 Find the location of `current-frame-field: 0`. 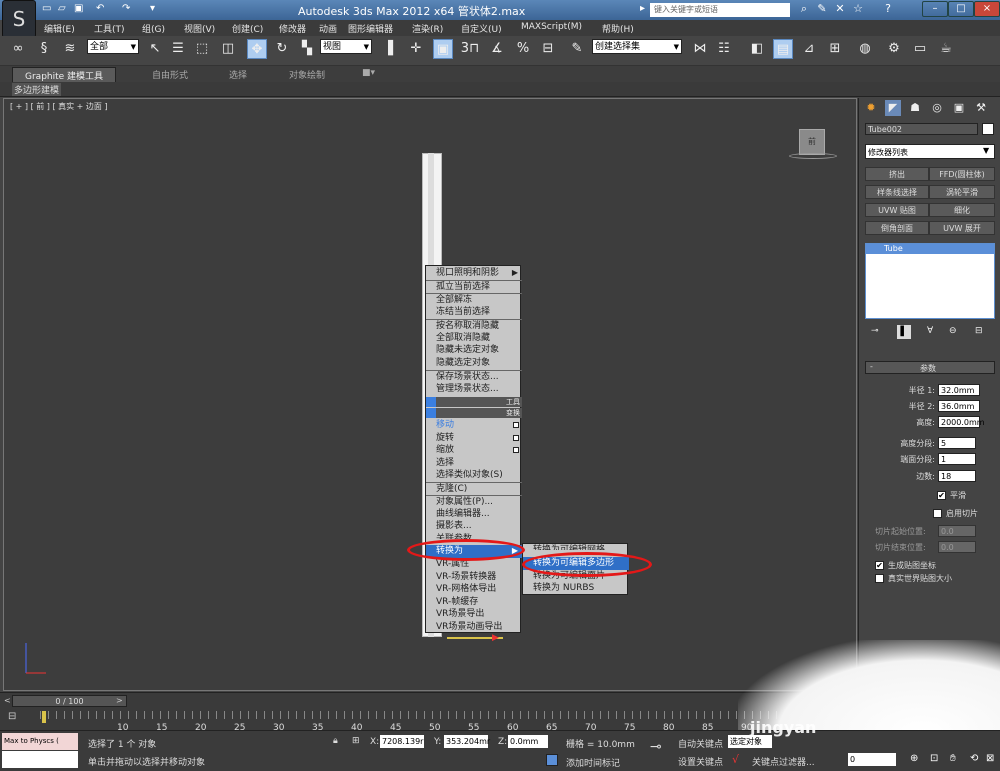

current-frame-field: 0 is located at coordinates (872, 759).